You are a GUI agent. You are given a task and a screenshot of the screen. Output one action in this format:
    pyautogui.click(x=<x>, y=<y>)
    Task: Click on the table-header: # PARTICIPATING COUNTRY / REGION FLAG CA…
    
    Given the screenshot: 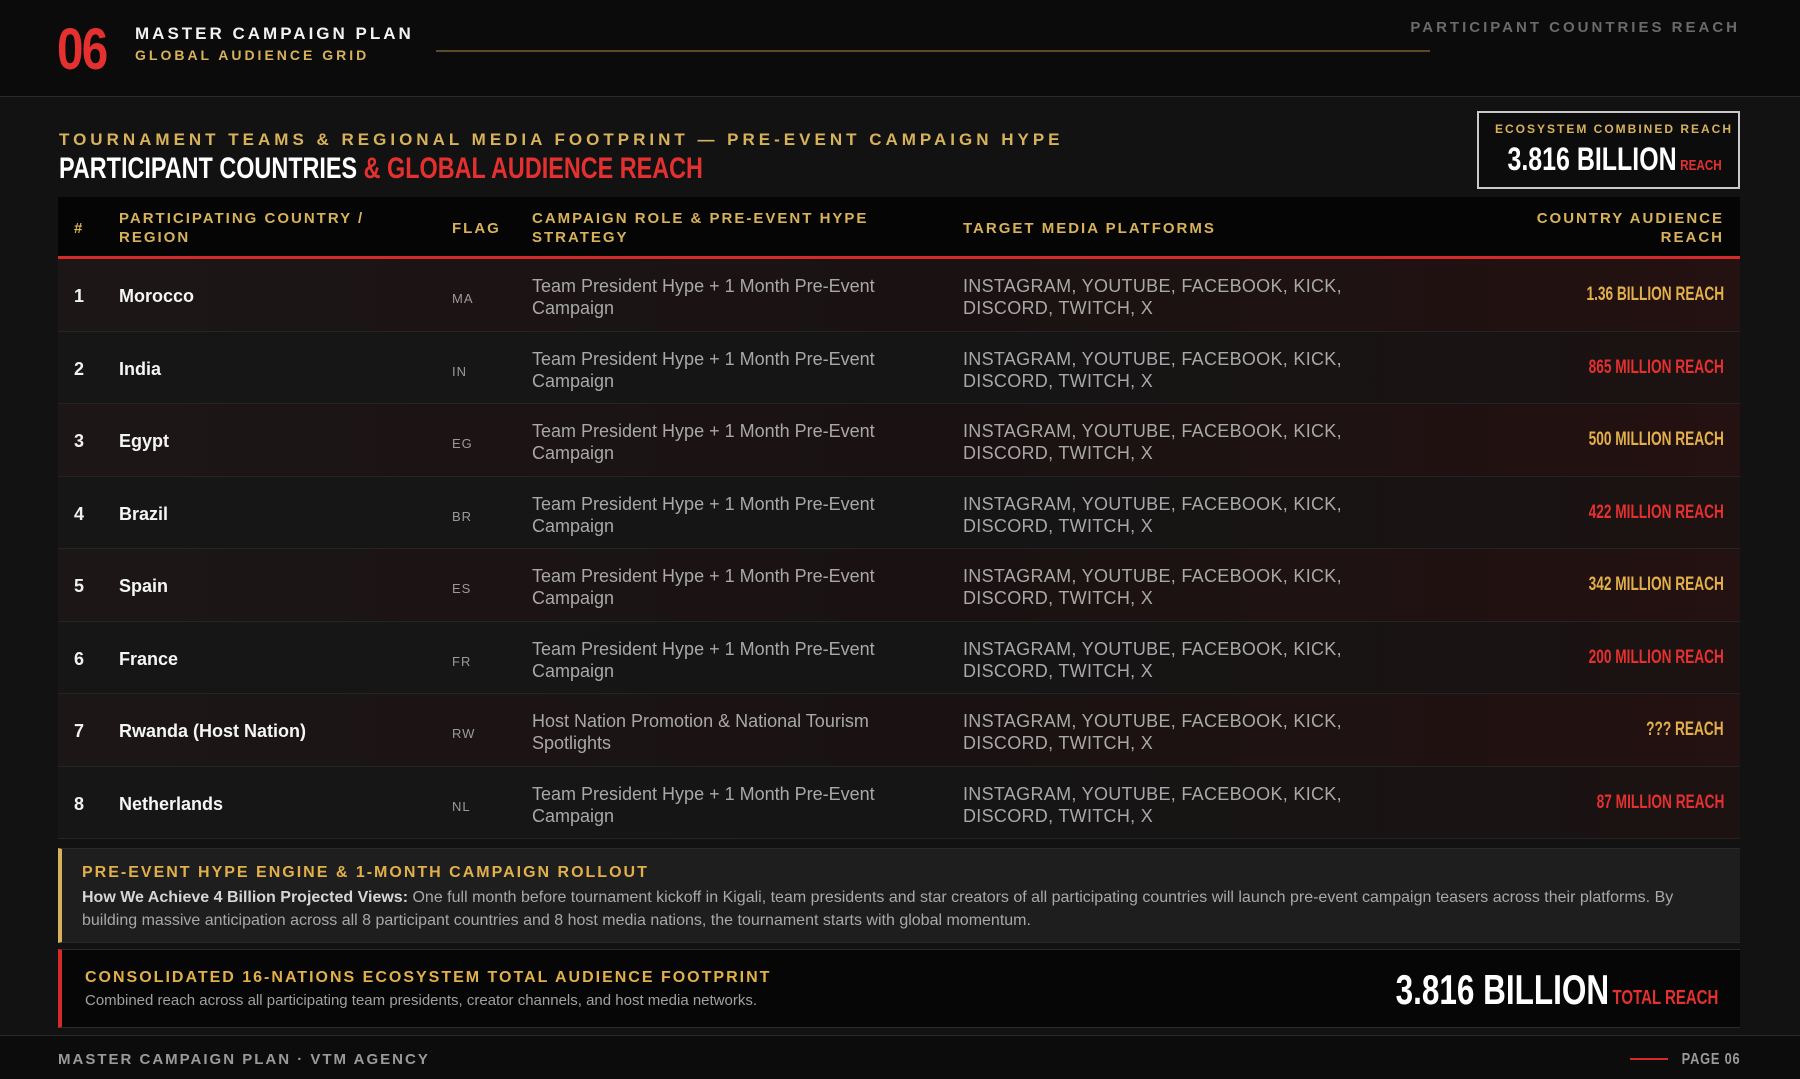 What is the action you would take?
    pyautogui.click(x=899, y=228)
    